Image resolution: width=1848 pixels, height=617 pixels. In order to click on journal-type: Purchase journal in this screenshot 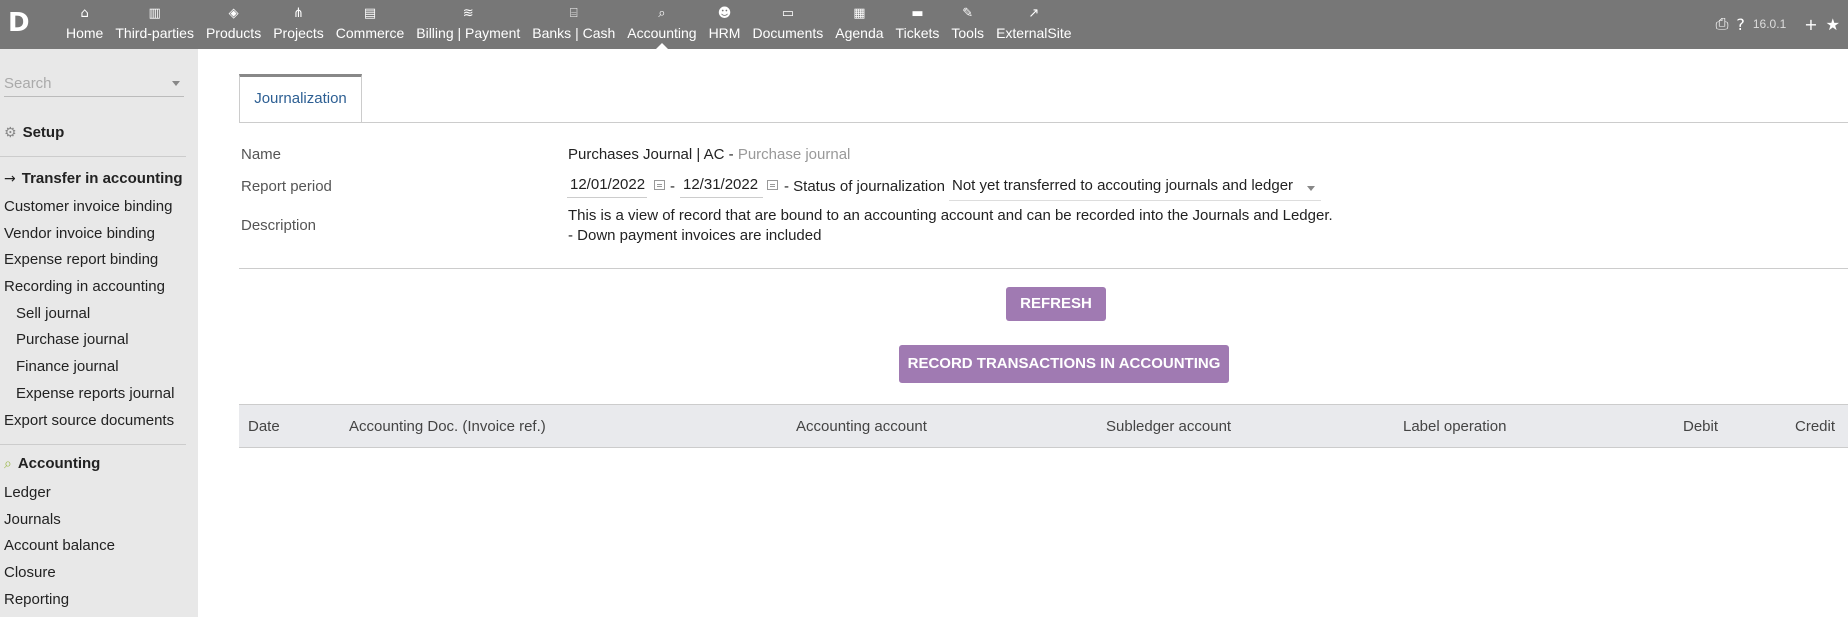, I will do `click(794, 154)`.